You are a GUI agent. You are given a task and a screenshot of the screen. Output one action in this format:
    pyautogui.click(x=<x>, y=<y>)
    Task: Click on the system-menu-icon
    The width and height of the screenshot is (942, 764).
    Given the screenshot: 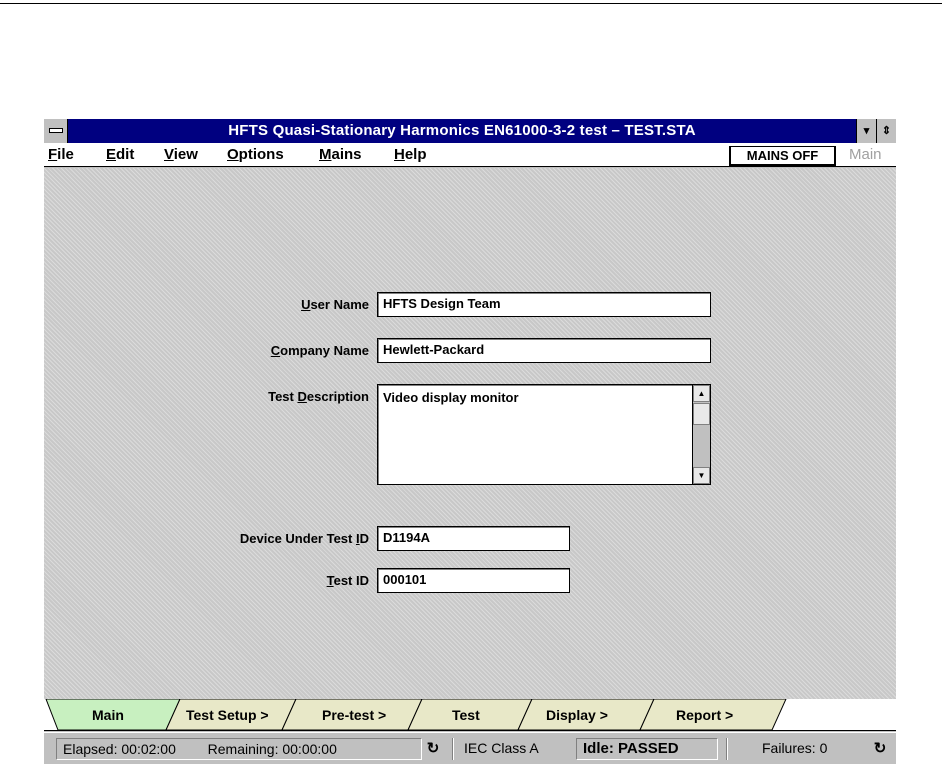 What is the action you would take?
    pyautogui.click(x=56, y=130)
    